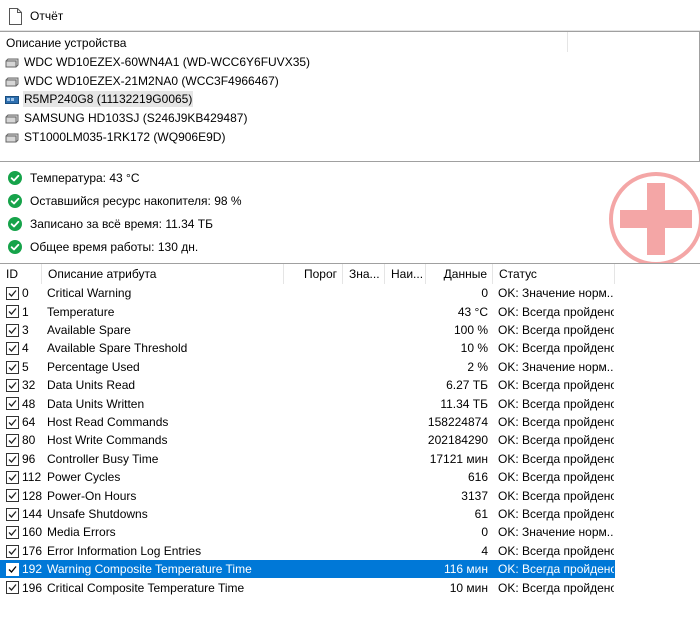  Describe the element at coordinates (110, 224) in the screenshot. I see `status-line: Записано за всё время: 11.34 ТБ` at that location.